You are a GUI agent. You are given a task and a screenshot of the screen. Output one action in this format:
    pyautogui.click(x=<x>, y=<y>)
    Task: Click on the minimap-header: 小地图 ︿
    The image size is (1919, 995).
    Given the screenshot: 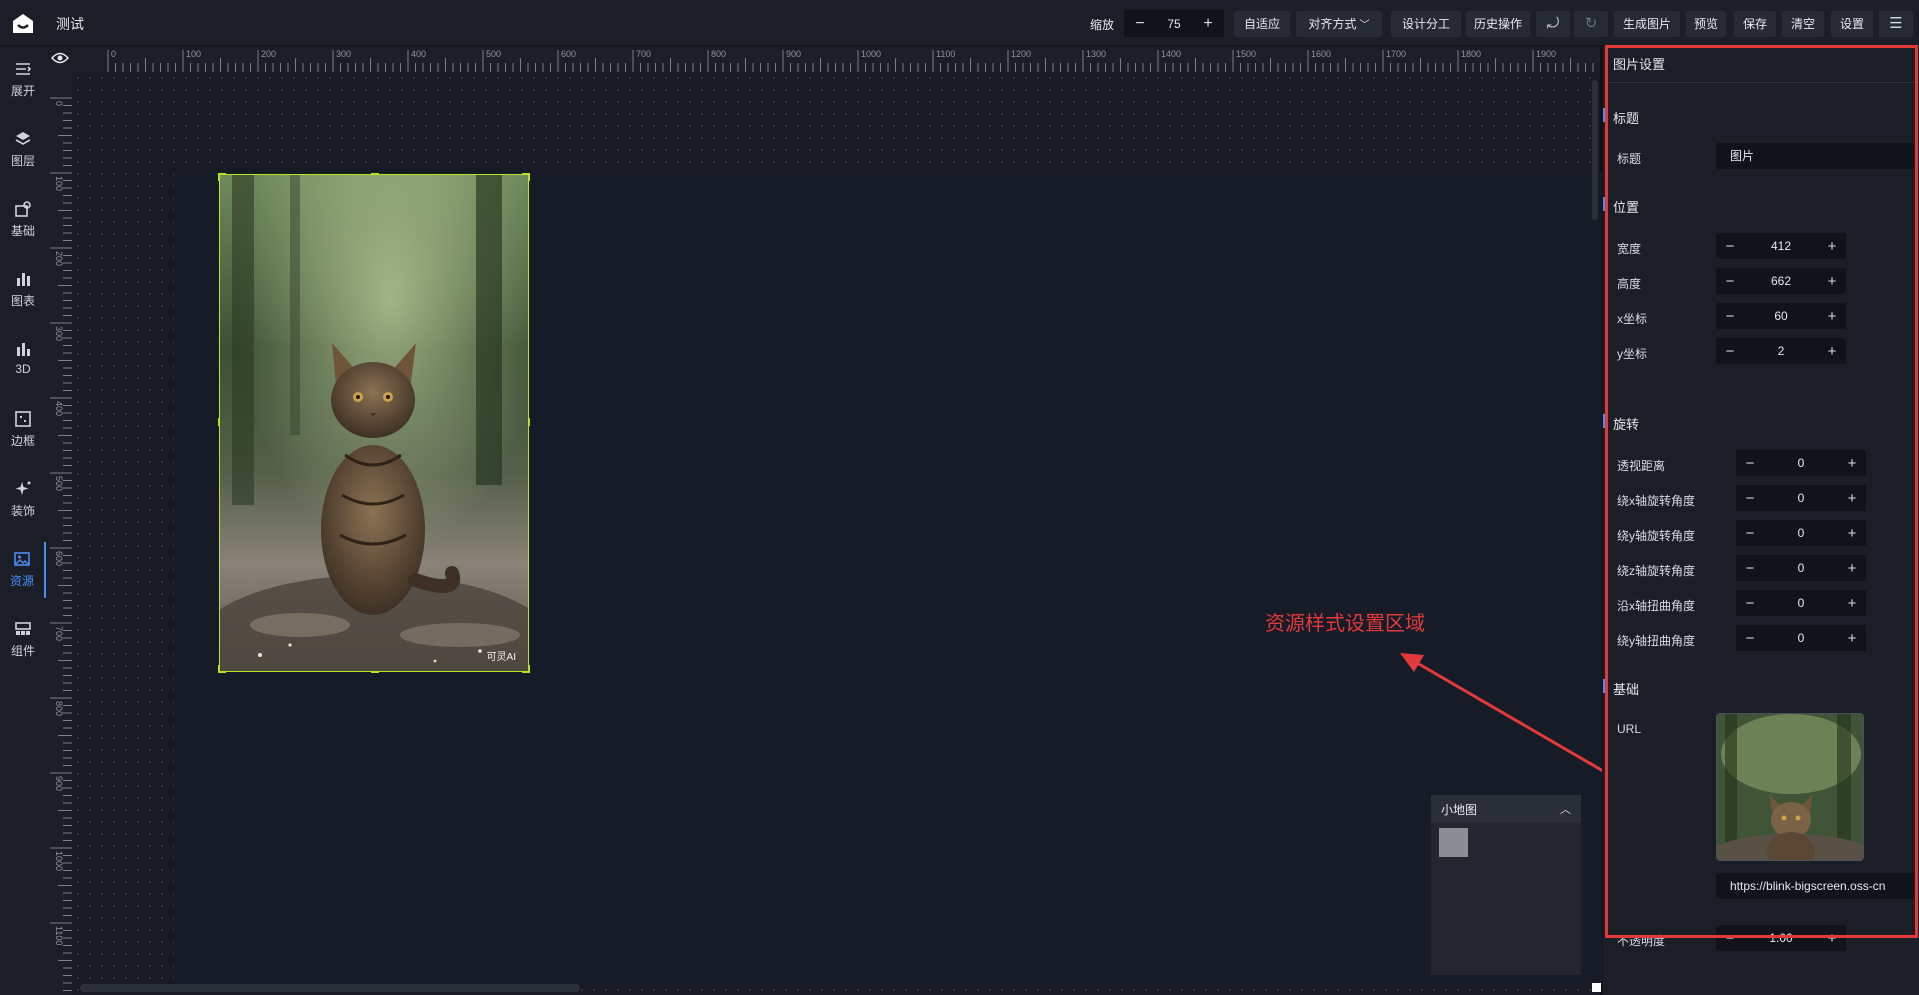 What is the action you would take?
    pyautogui.click(x=1506, y=809)
    